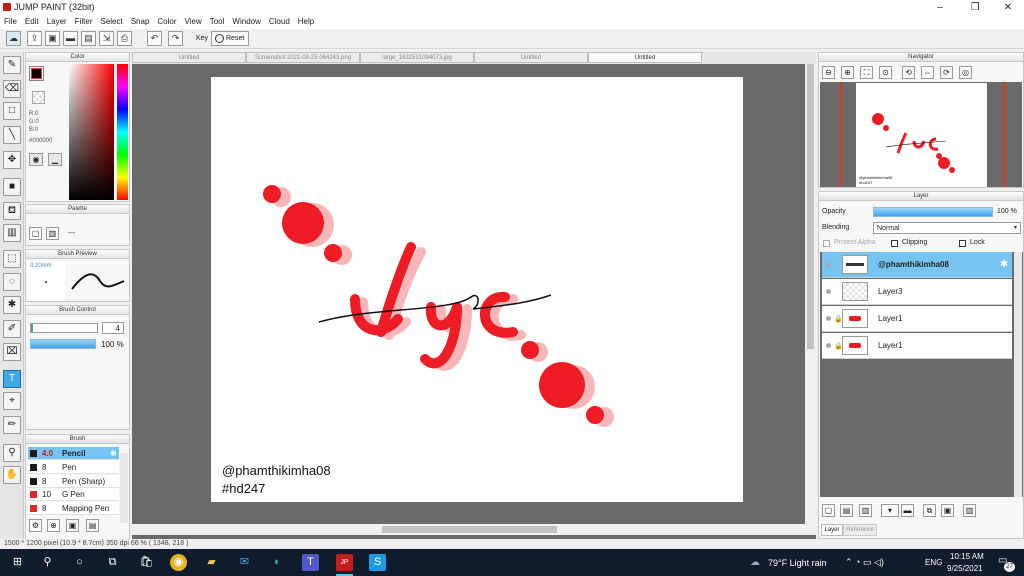 This screenshot has height=576, width=1024. I want to click on menu-tool: Tool, so click(217, 22).